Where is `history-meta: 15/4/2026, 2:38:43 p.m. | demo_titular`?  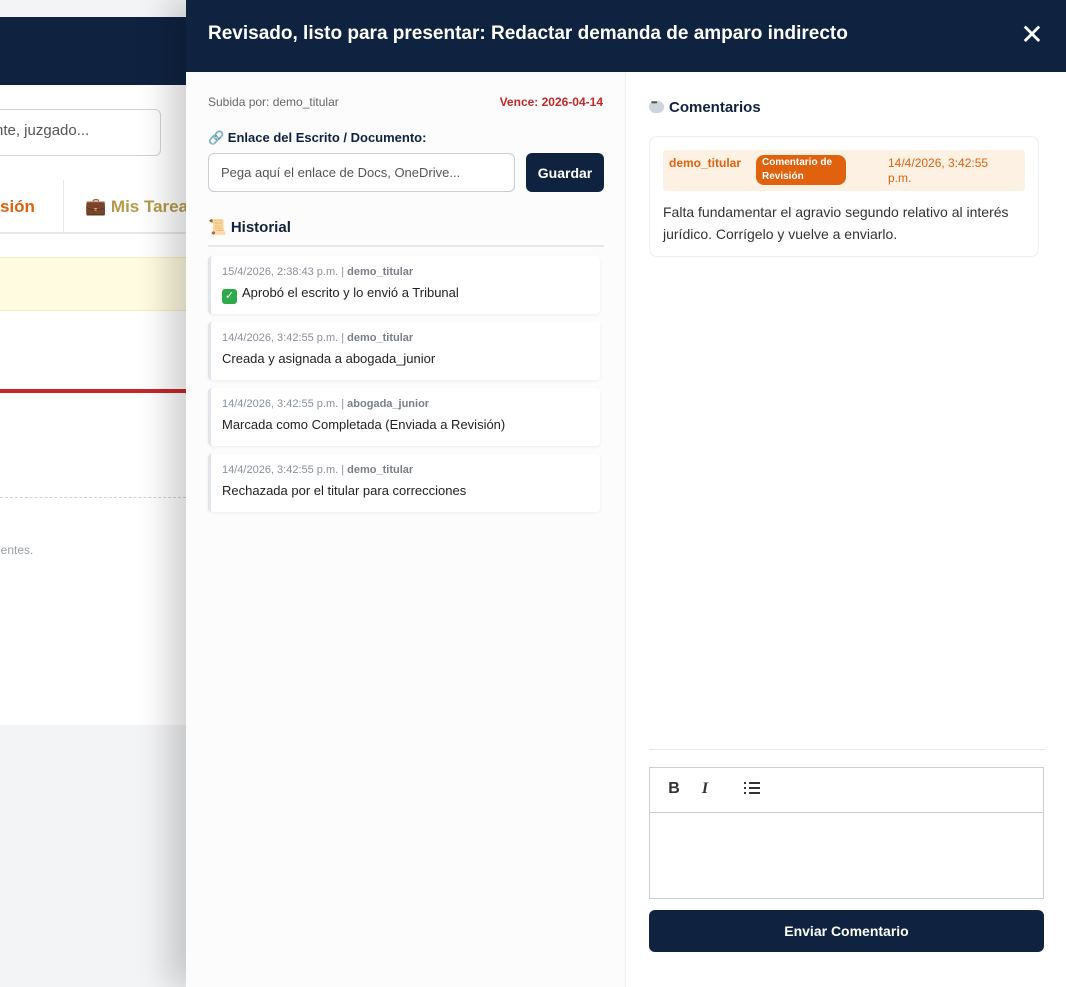 history-meta: 15/4/2026, 2:38:43 p.m. | demo_titular is located at coordinates (411, 272).